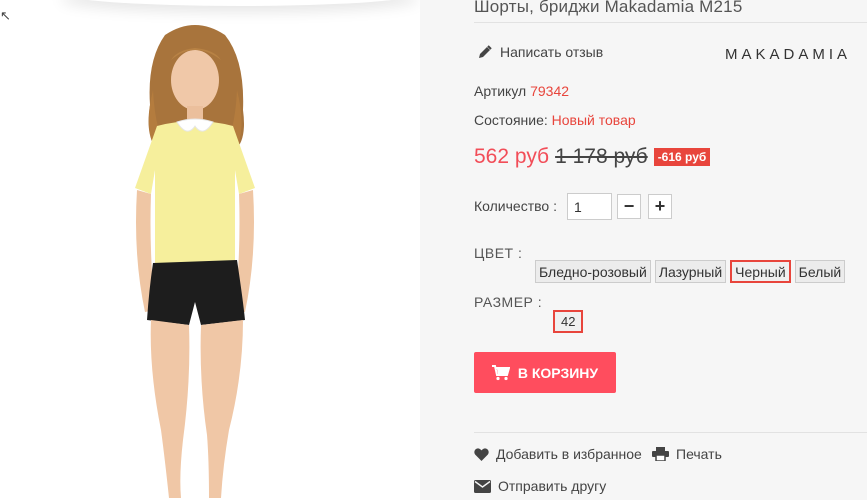 The width and height of the screenshot is (867, 500). I want to click on color-option-white: Белый, so click(820, 271).